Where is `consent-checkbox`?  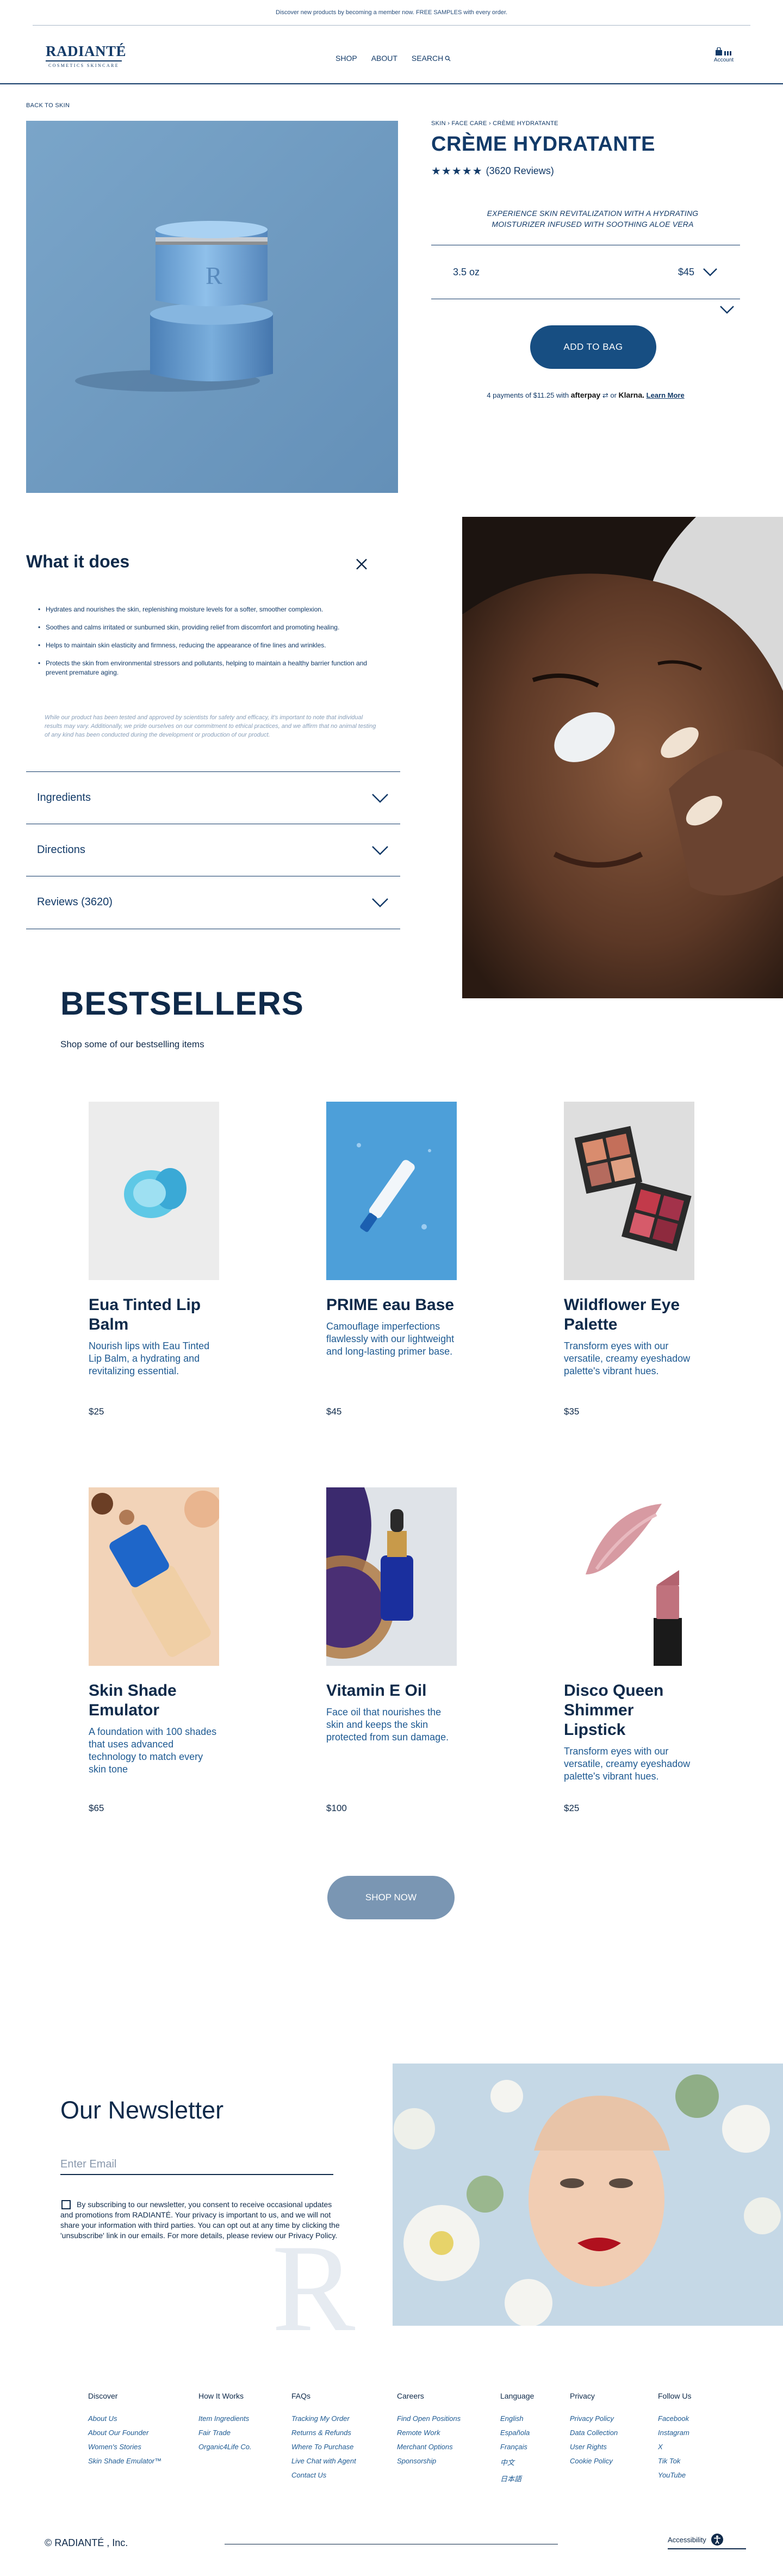 consent-checkbox is located at coordinates (66, 2204).